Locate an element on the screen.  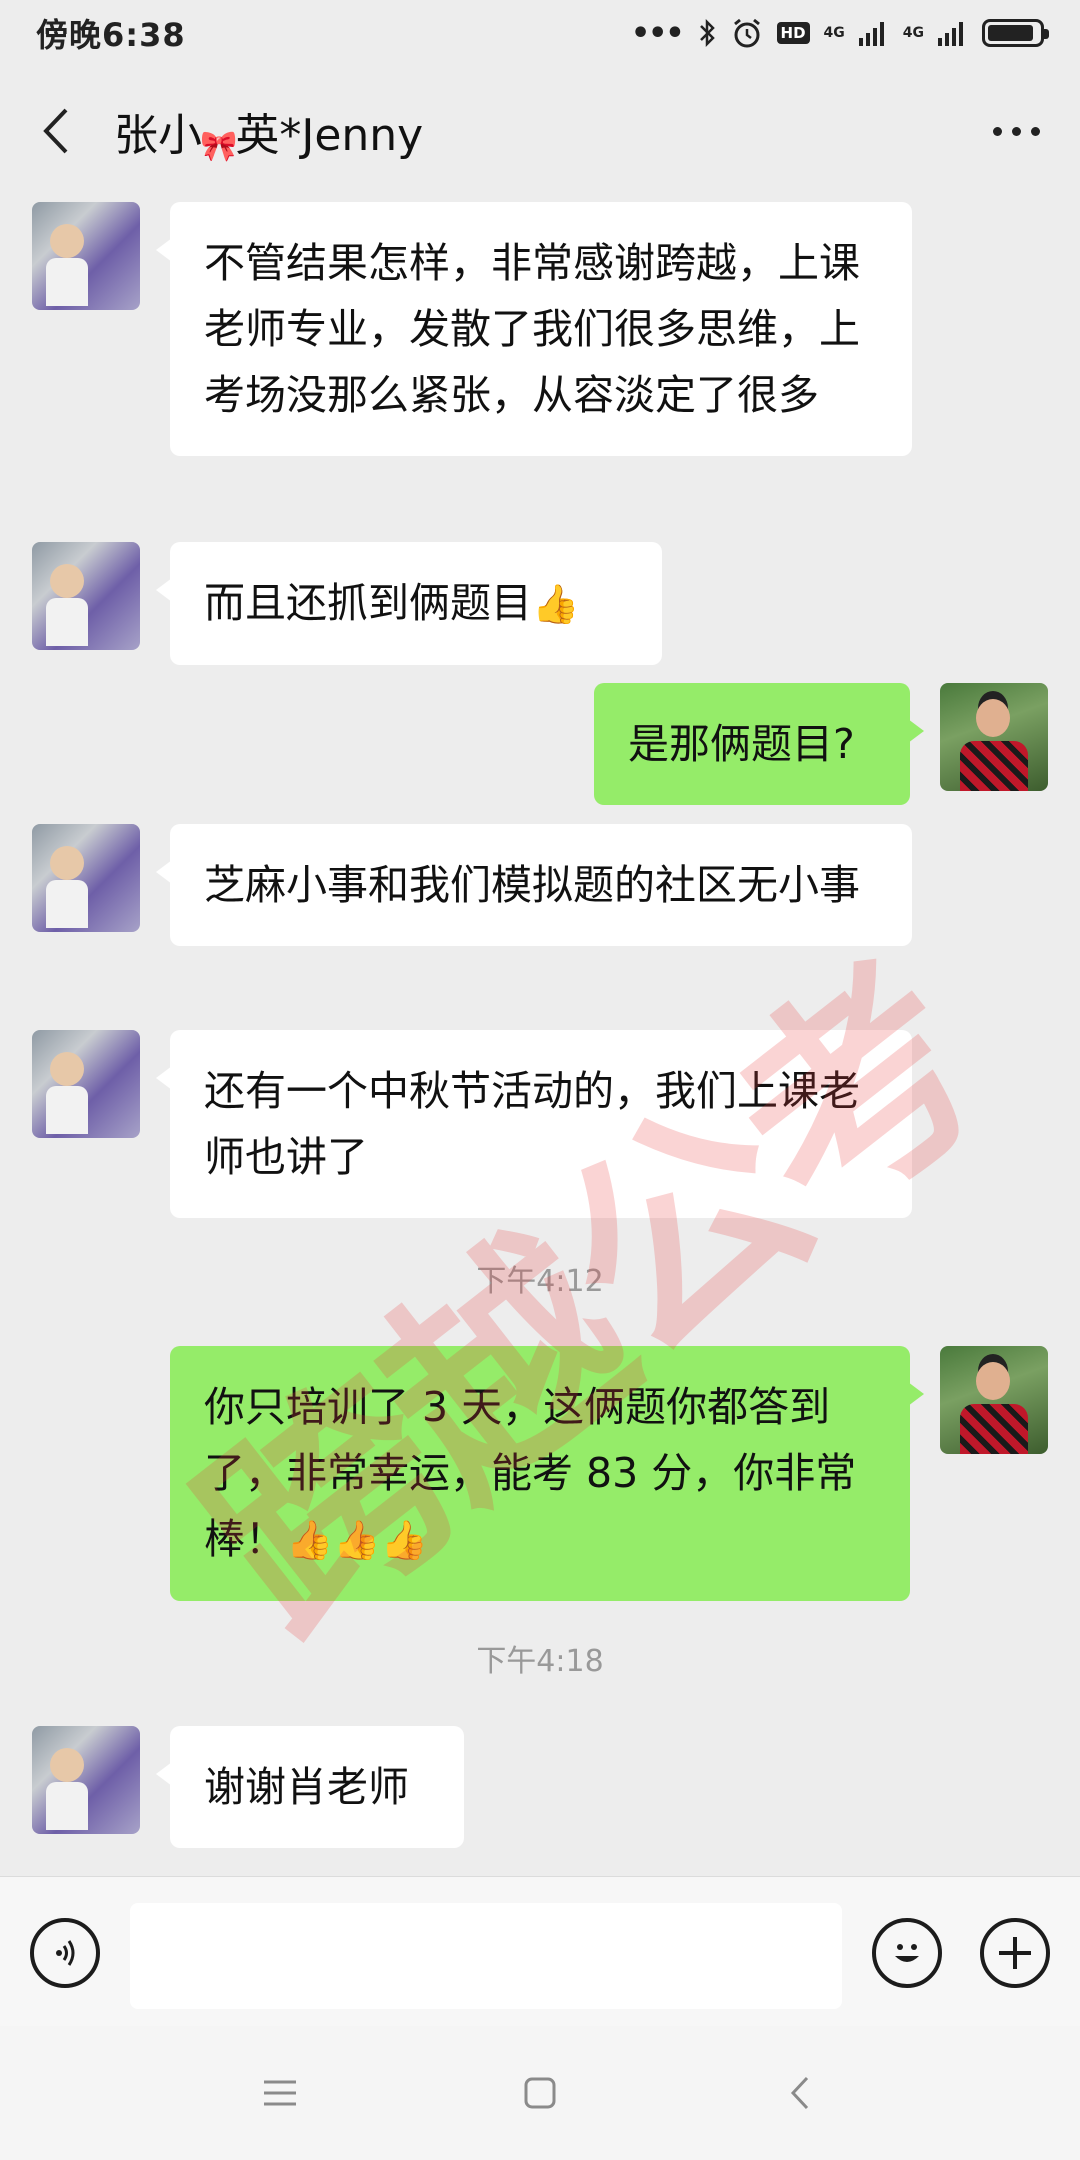
status-bar: 傍晚6:38 ••• HD 4G 4G is located at coordinates (540, 33).